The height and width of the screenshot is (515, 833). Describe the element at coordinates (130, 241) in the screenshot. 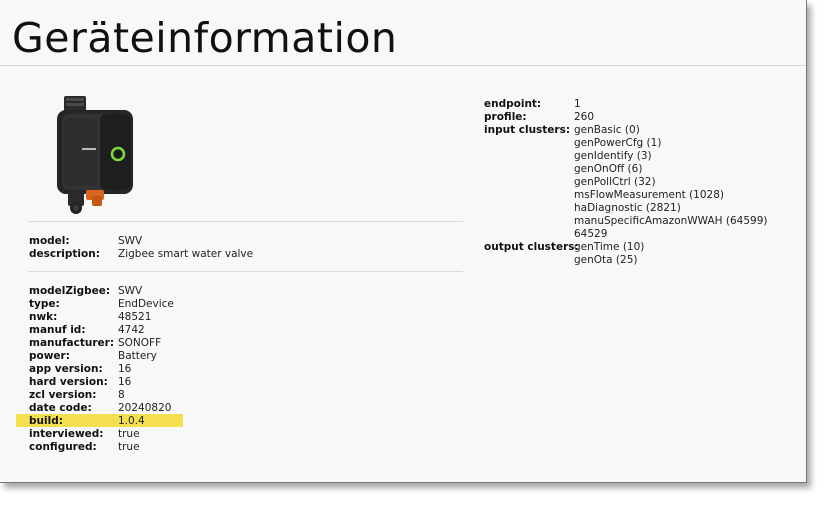

I see `model-link: SWV` at that location.